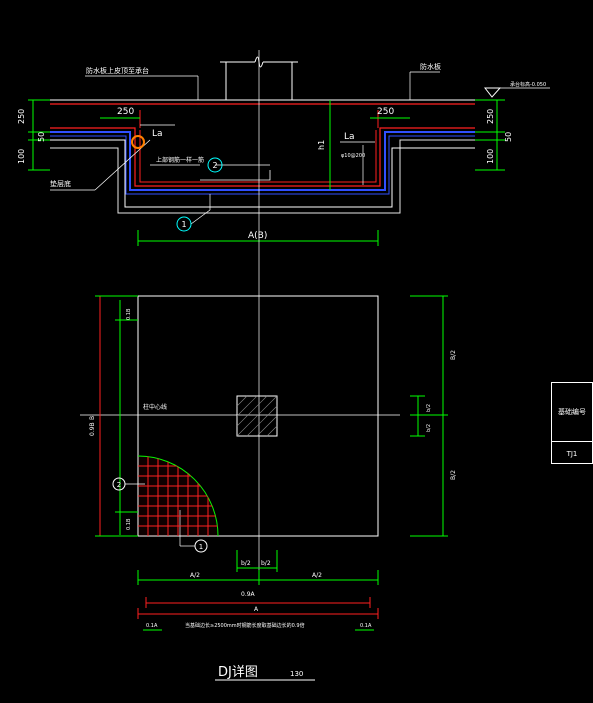 This screenshot has height=703, width=593. Describe the element at coordinates (266, 563) in the screenshot. I see `dim-b2-right: b/2` at that location.